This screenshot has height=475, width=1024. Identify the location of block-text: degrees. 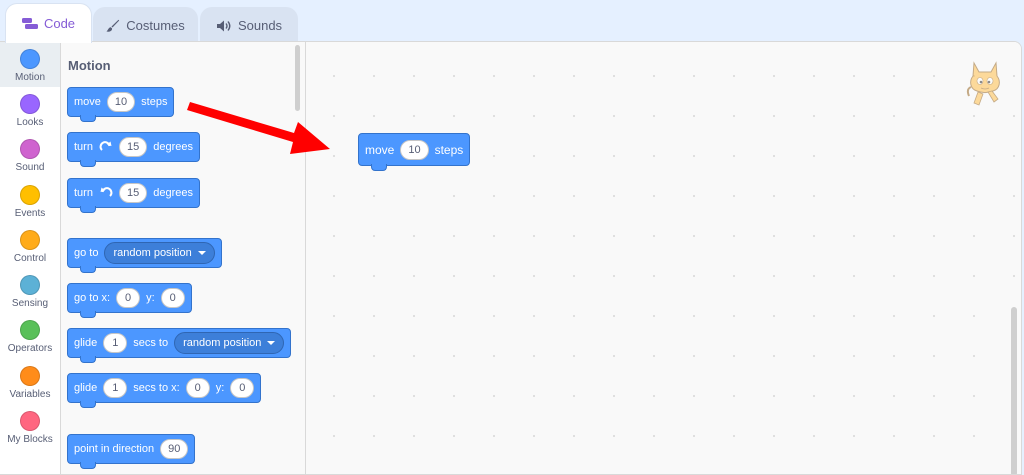
(173, 193).